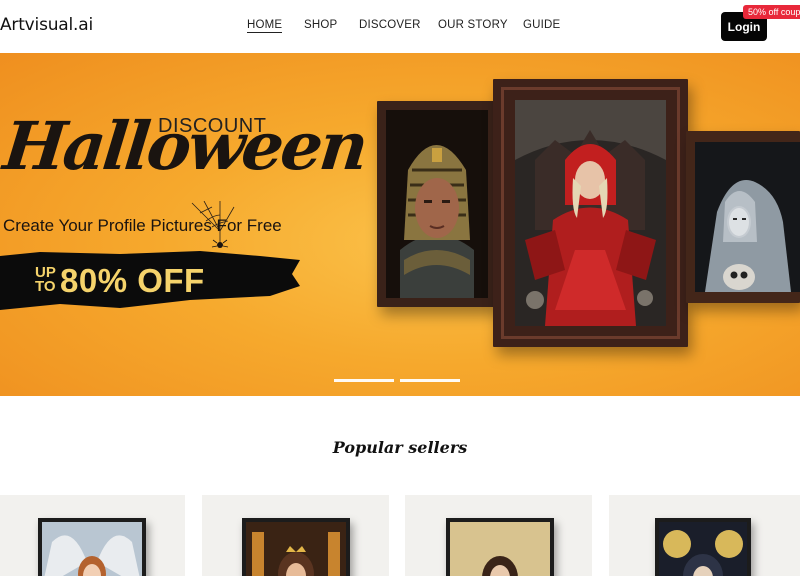 The image size is (800, 576). Describe the element at coordinates (390, 25) in the screenshot. I see `nav-discover: DISCOVER` at that location.